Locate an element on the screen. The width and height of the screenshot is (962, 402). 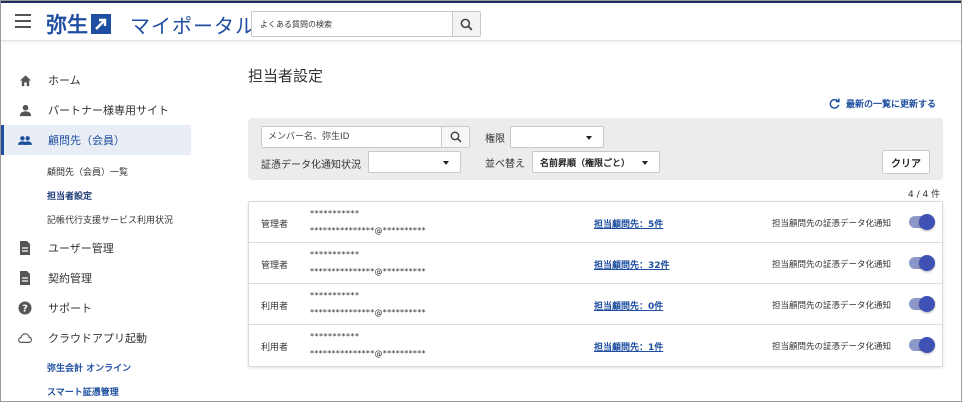
yayoi-logo: 弥生 is located at coordinates (78, 24).